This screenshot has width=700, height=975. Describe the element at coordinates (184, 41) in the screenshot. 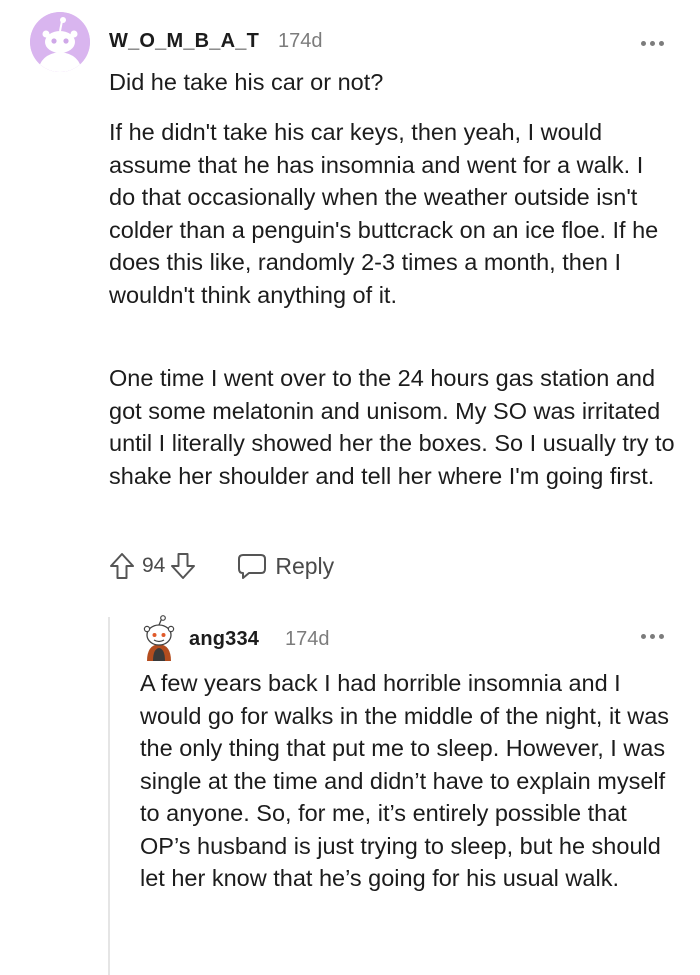

I see `comment-username: W_O_M_B_A_T` at that location.